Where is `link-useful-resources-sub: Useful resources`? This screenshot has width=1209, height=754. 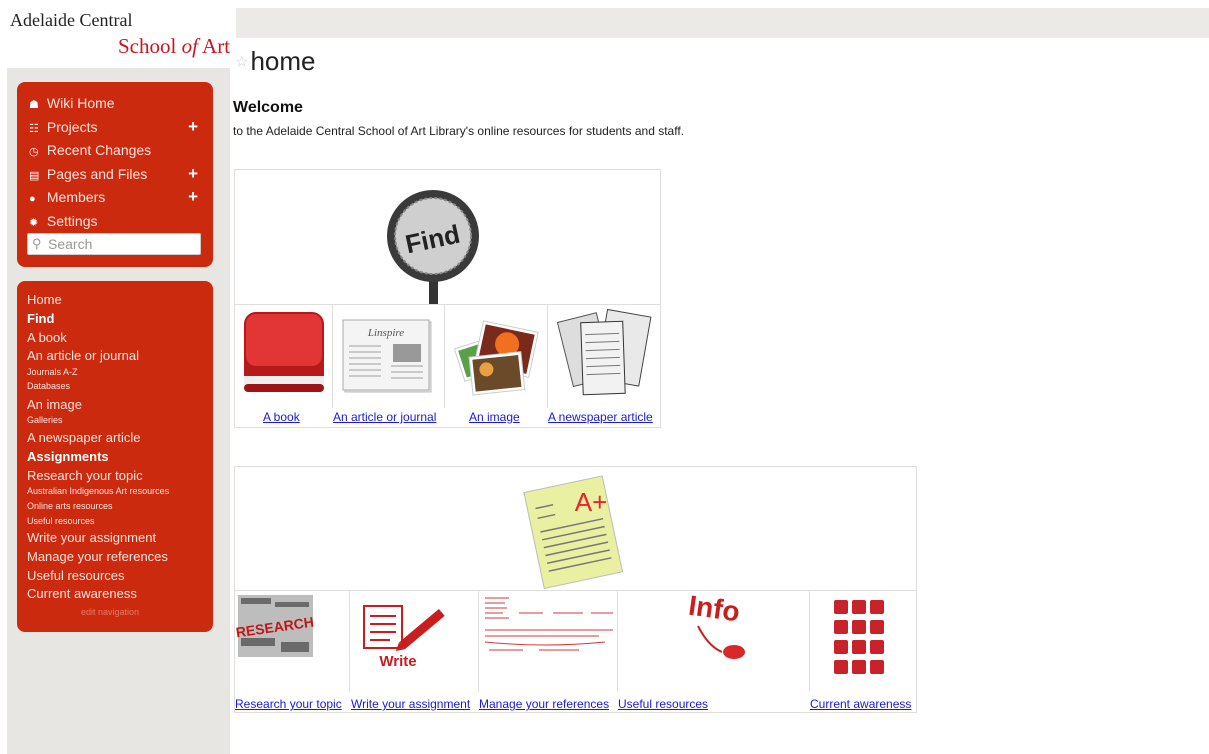
link-useful-resources-sub: Useful resources is located at coordinates (61, 521).